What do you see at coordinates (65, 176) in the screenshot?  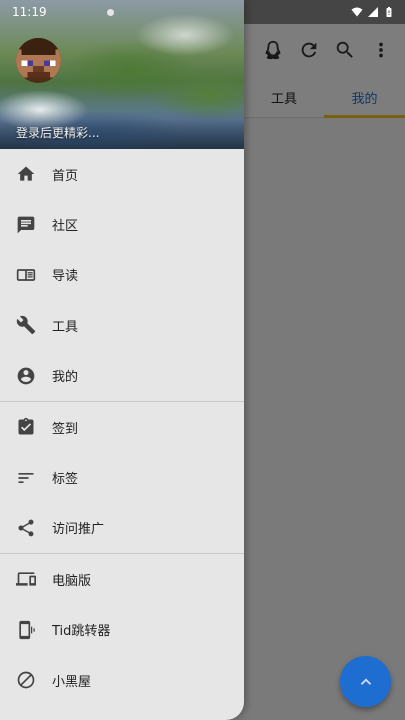 I see `nav-item-label: 首页` at bounding box center [65, 176].